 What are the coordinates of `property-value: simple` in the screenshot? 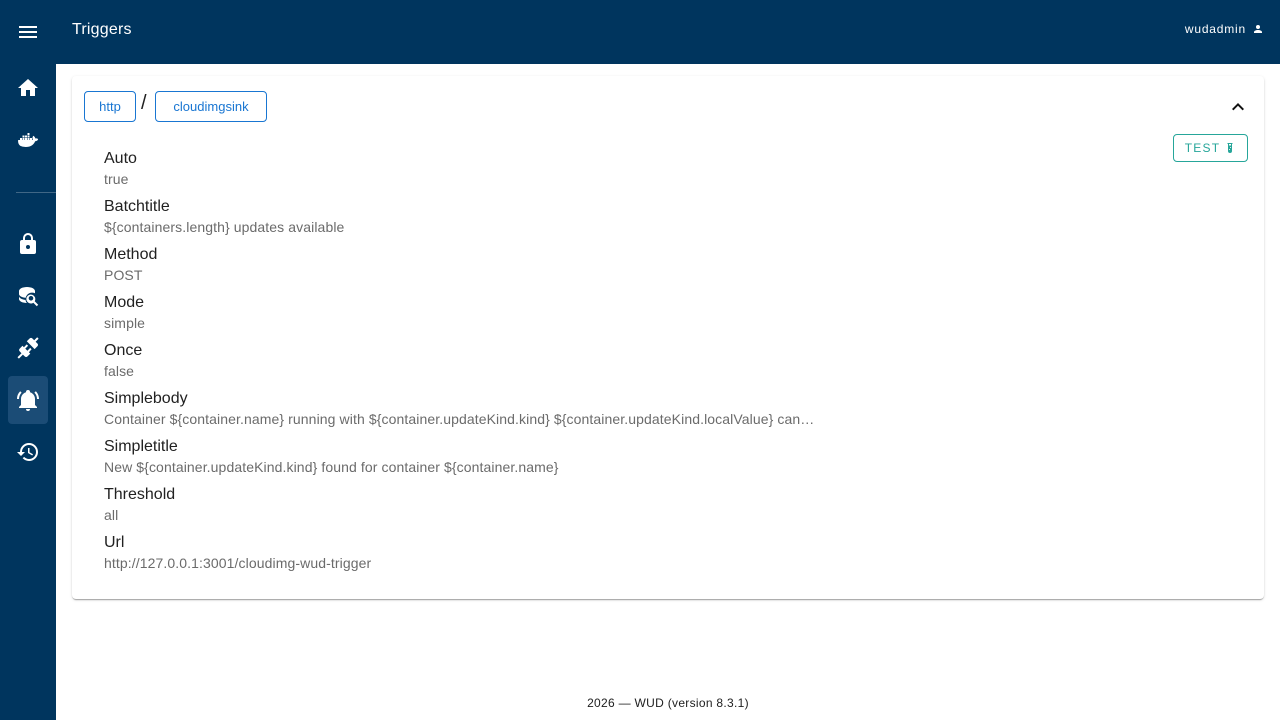 It's located at (125, 323).